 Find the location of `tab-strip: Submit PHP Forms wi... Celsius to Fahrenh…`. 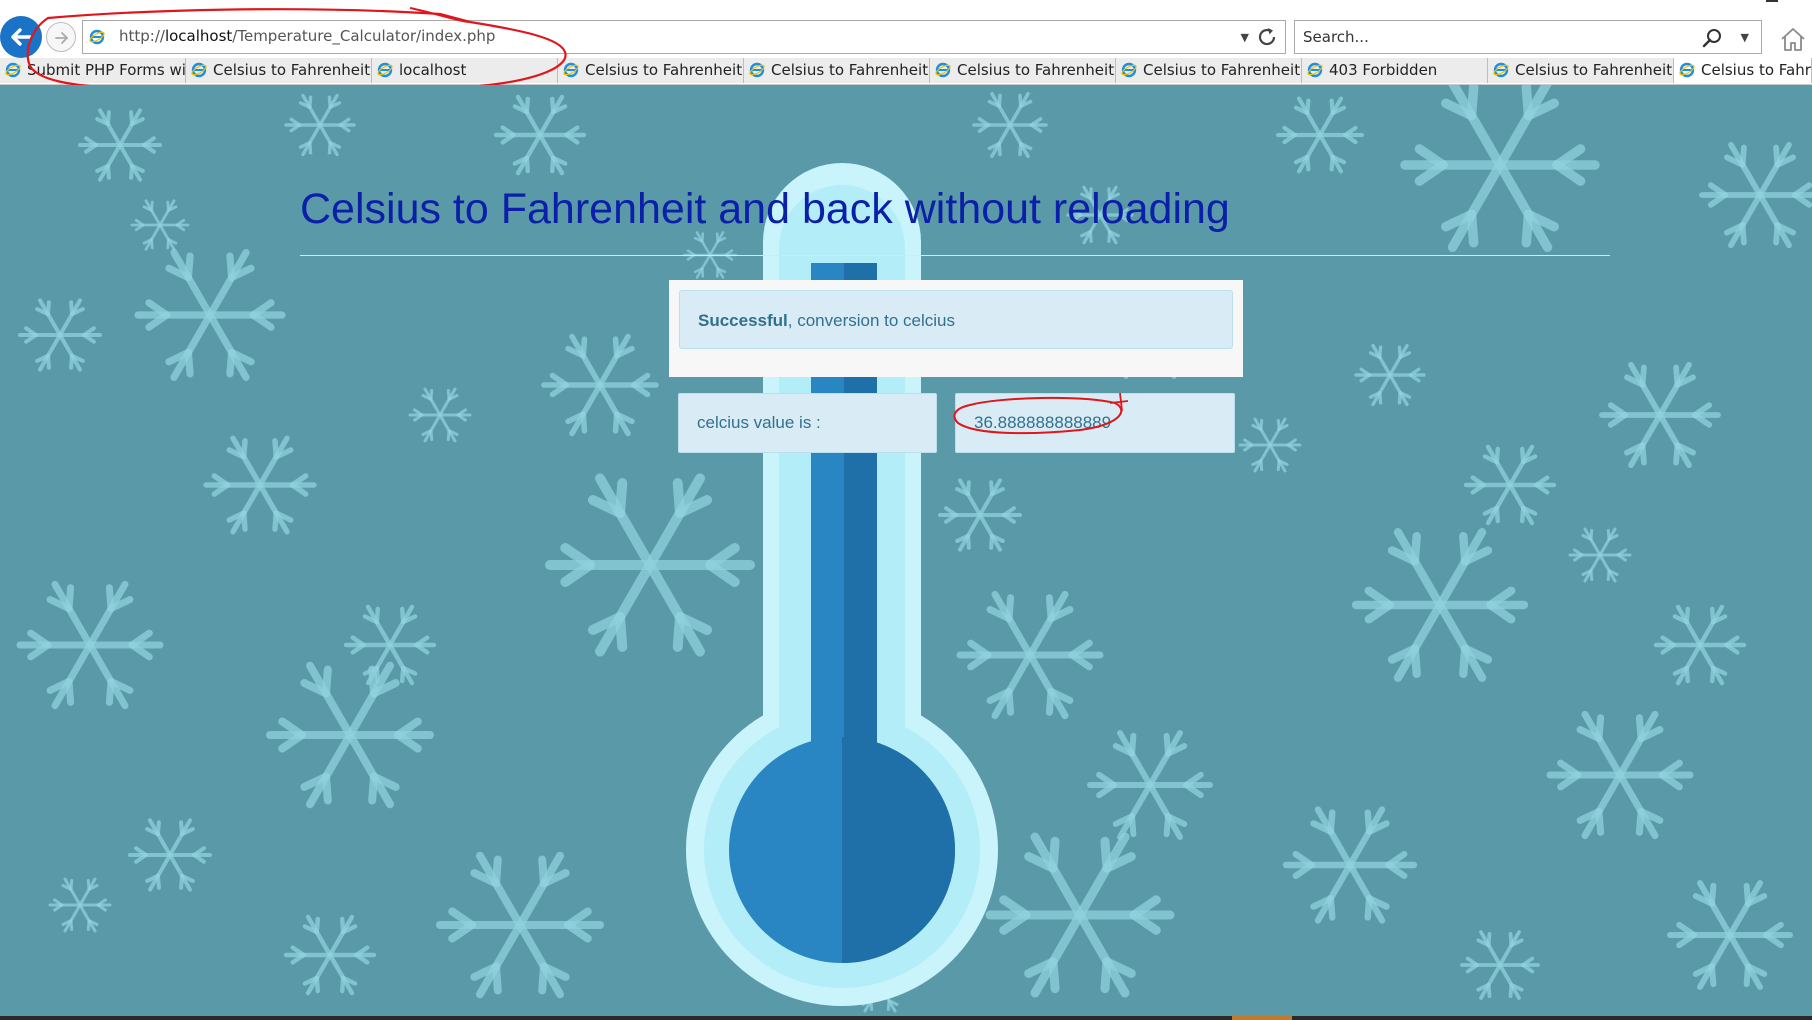

tab-strip: Submit PHP Forms wi... Celsius to Fahrenh… is located at coordinates (906, 70).